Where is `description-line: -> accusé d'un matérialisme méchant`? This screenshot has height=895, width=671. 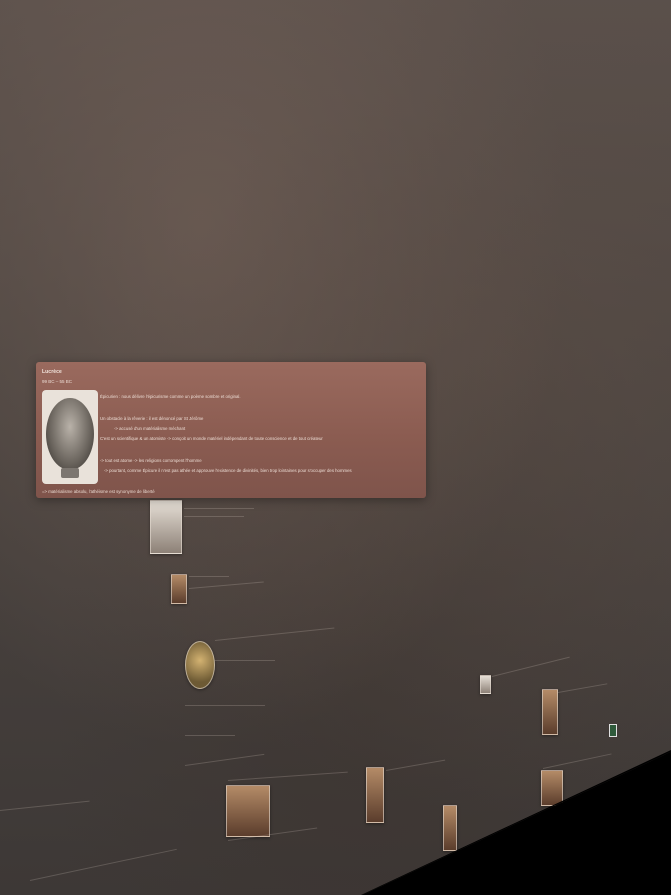
description-line: -> accusé d'un matérialisme méchant is located at coordinates (150, 428).